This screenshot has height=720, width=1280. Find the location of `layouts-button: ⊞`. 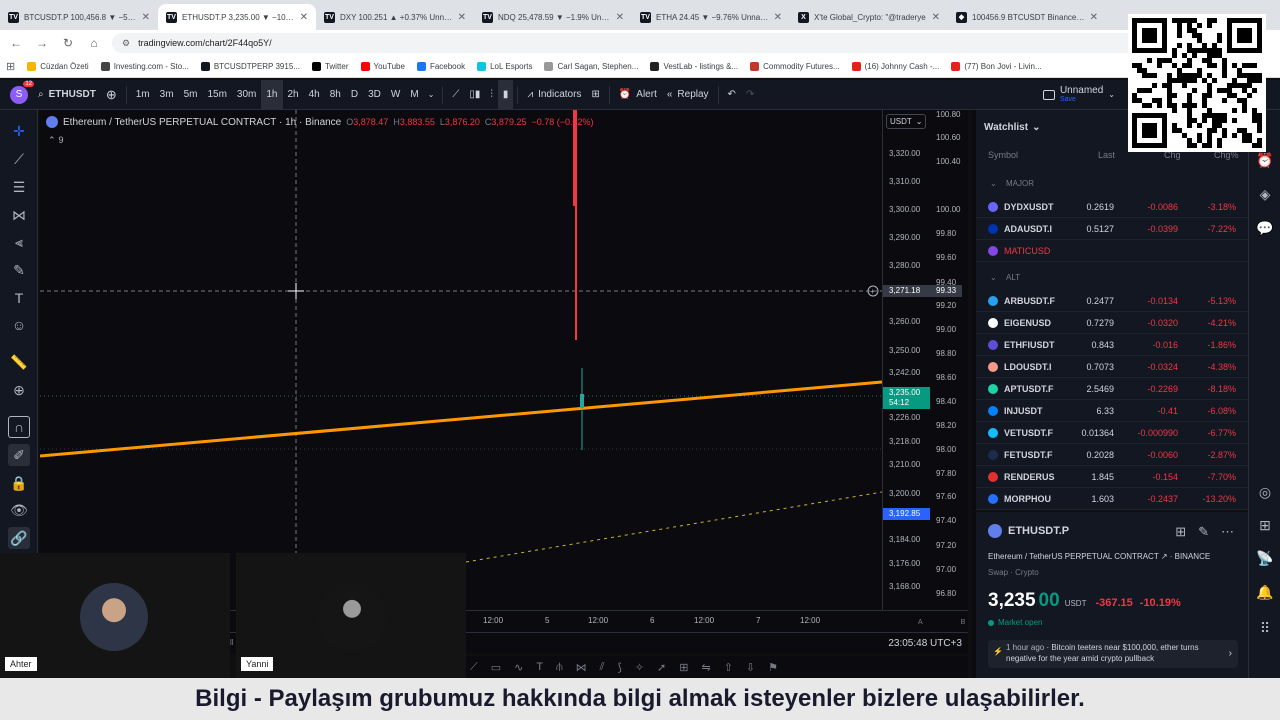

layouts-button: ⊞ is located at coordinates (595, 95).